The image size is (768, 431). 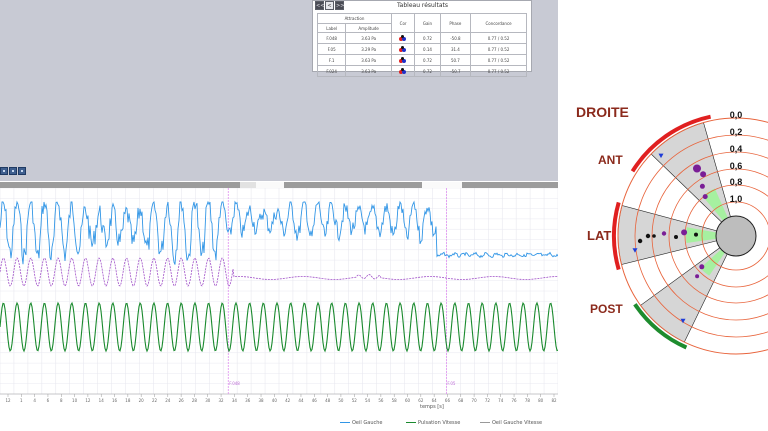 What do you see at coordinates (301, 400) in the screenshot?
I see `x-tick-label: 44` at bounding box center [301, 400].